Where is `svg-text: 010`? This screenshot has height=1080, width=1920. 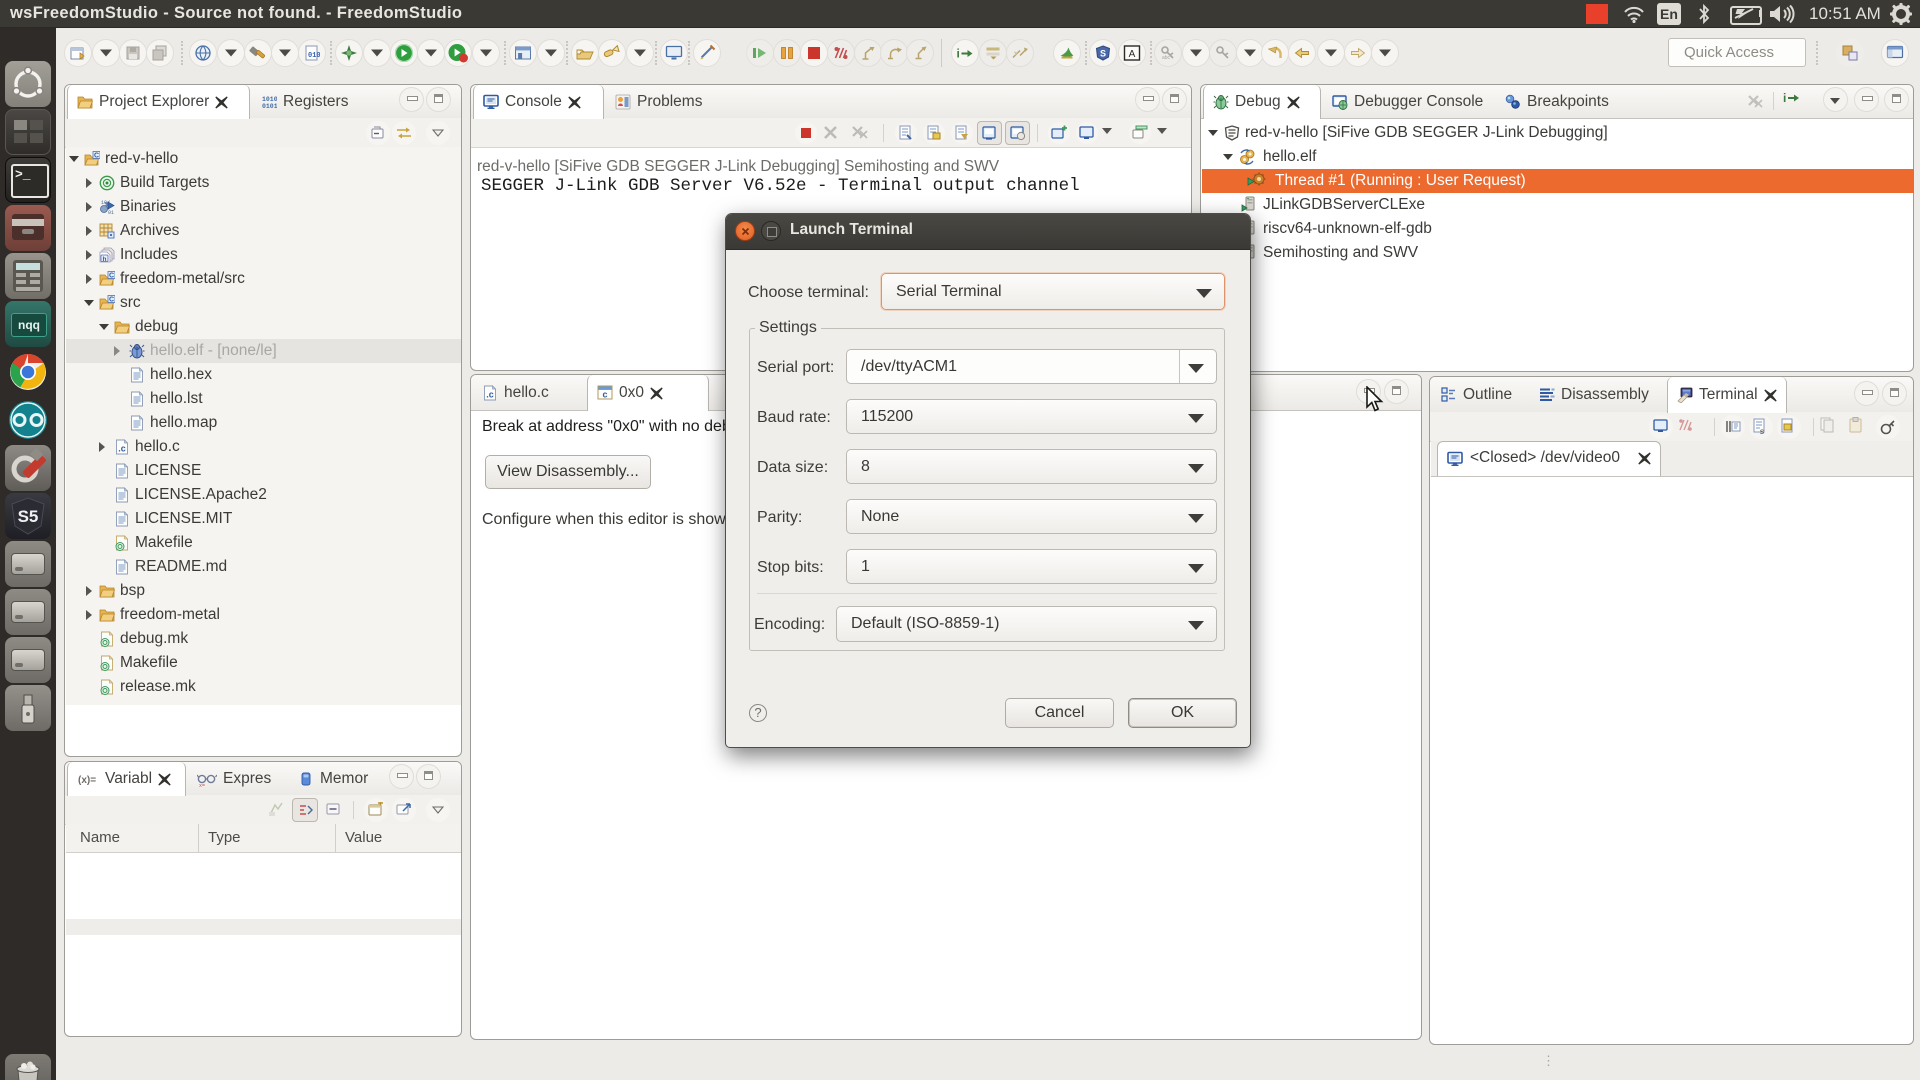
svg-text: 010 is located at coordinates (314, 56).